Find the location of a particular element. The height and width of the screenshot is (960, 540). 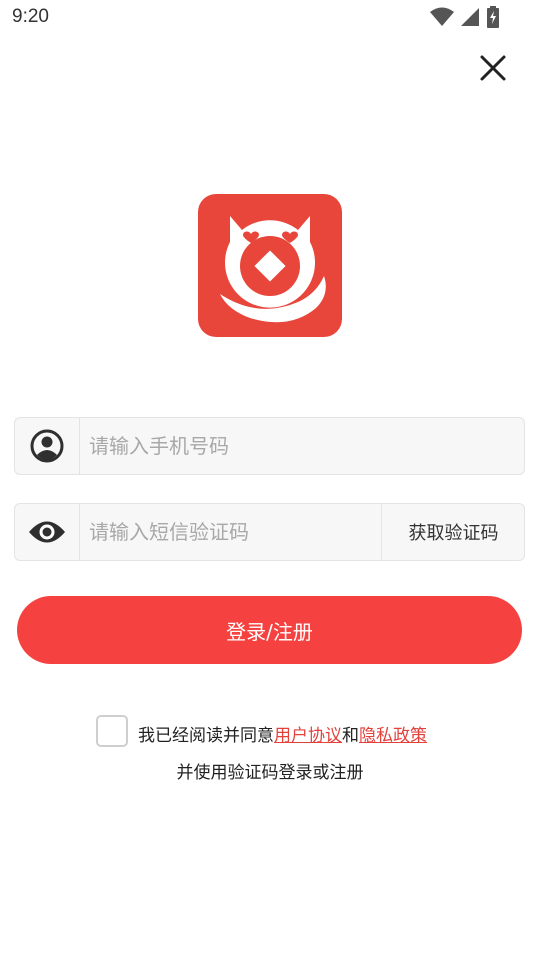

cat-coin-logo-icon is located at coordinates (270, 265).